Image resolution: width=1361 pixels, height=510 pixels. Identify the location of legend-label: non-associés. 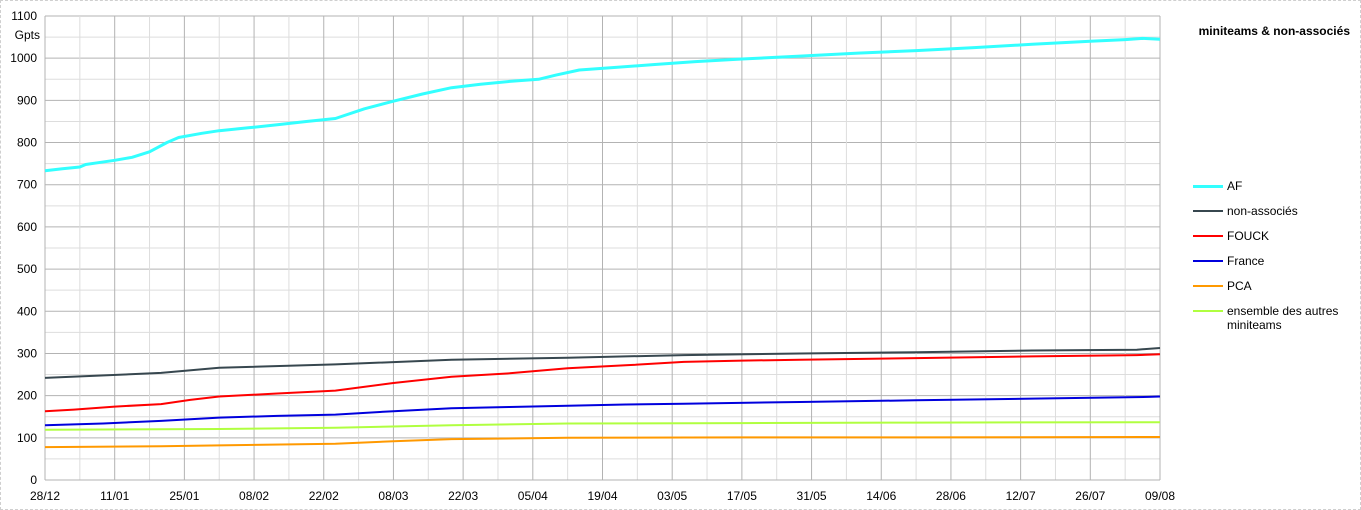
(1262, 211).